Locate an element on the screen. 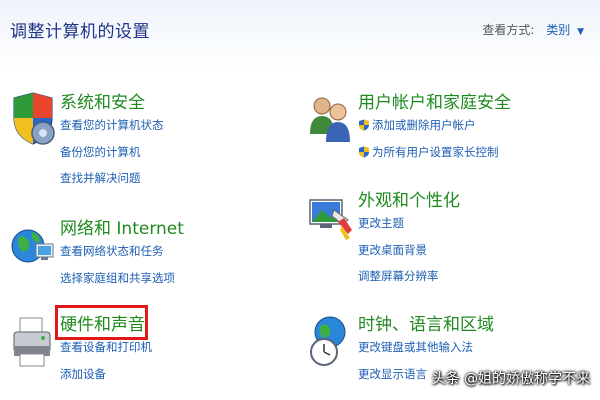  link-add-remove-accounts: 添加或删除用户帐户 is located at coordinates (434, 125).